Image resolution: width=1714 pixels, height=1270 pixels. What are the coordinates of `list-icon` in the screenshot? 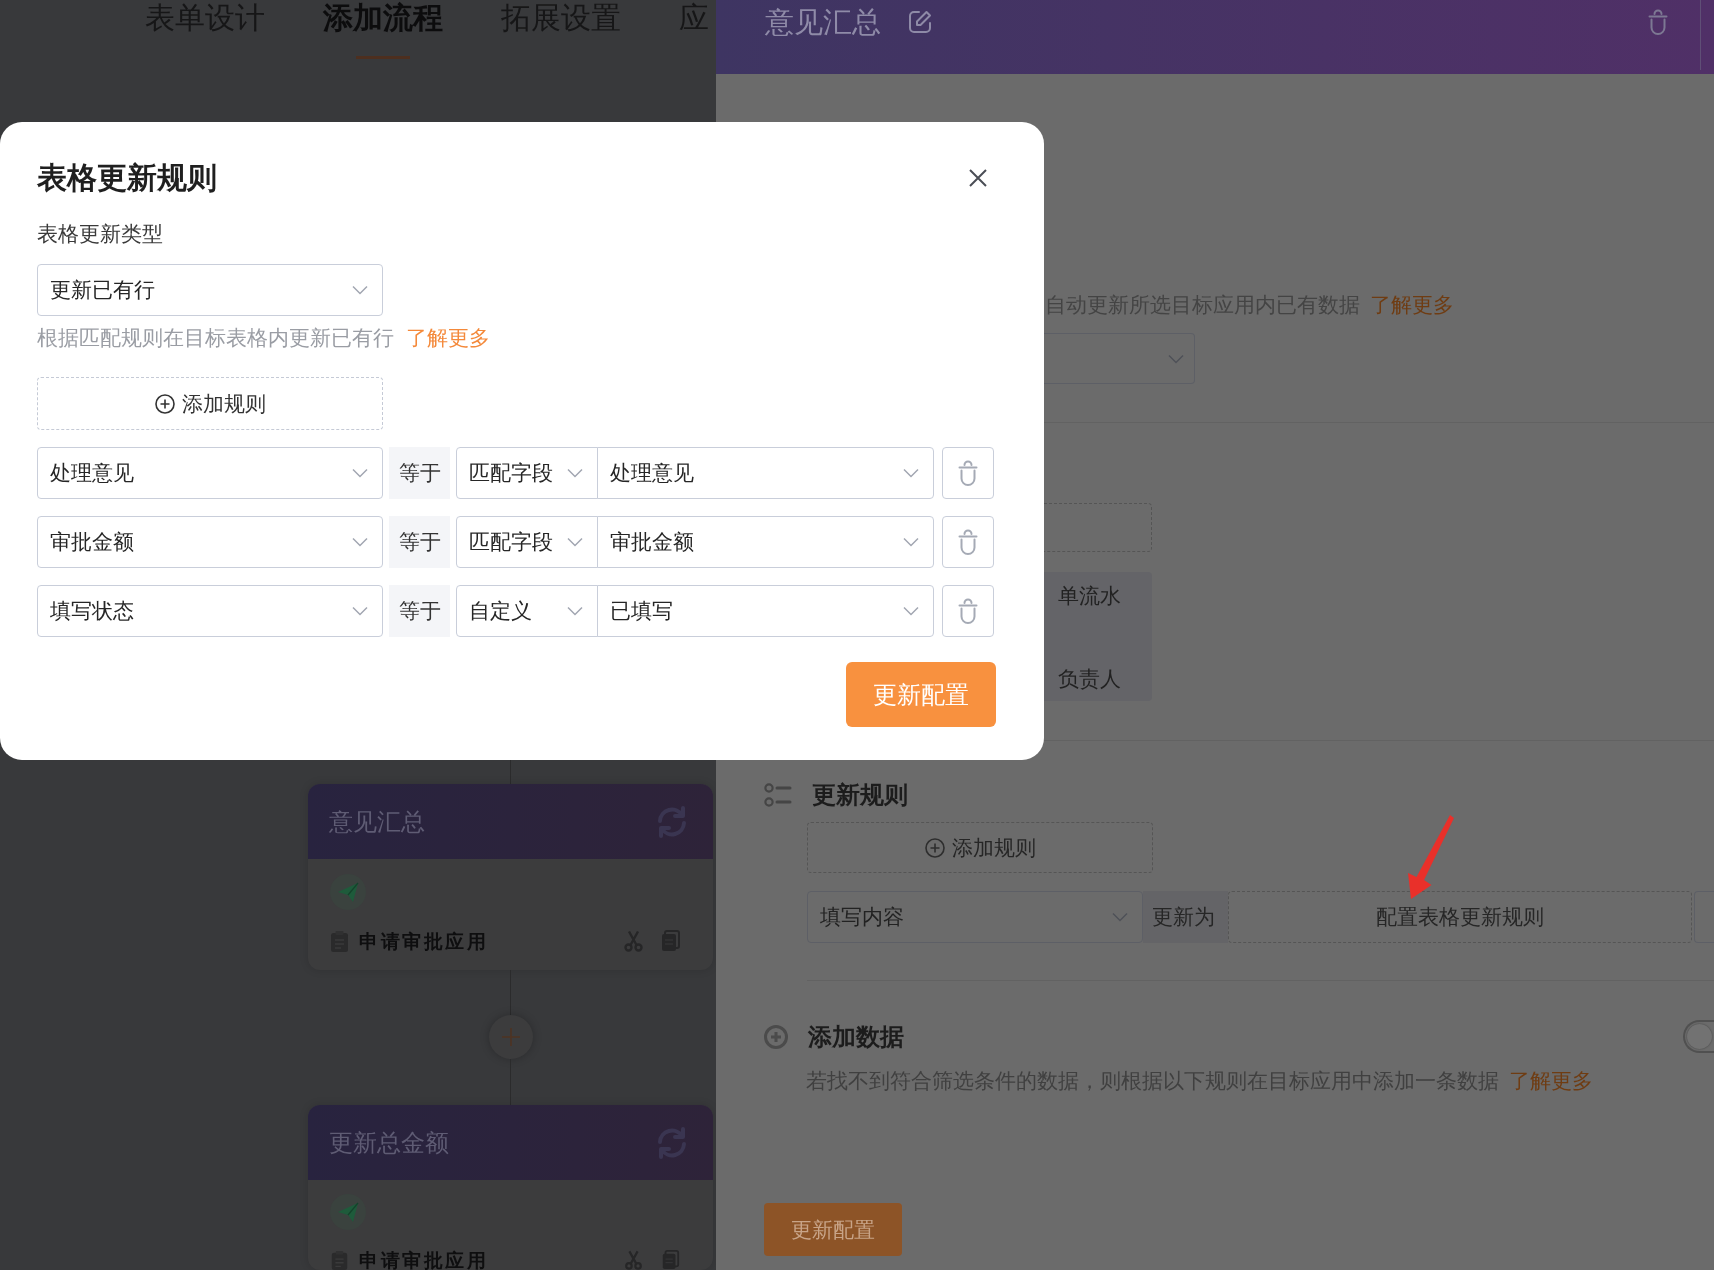 It's located at (778, 795).